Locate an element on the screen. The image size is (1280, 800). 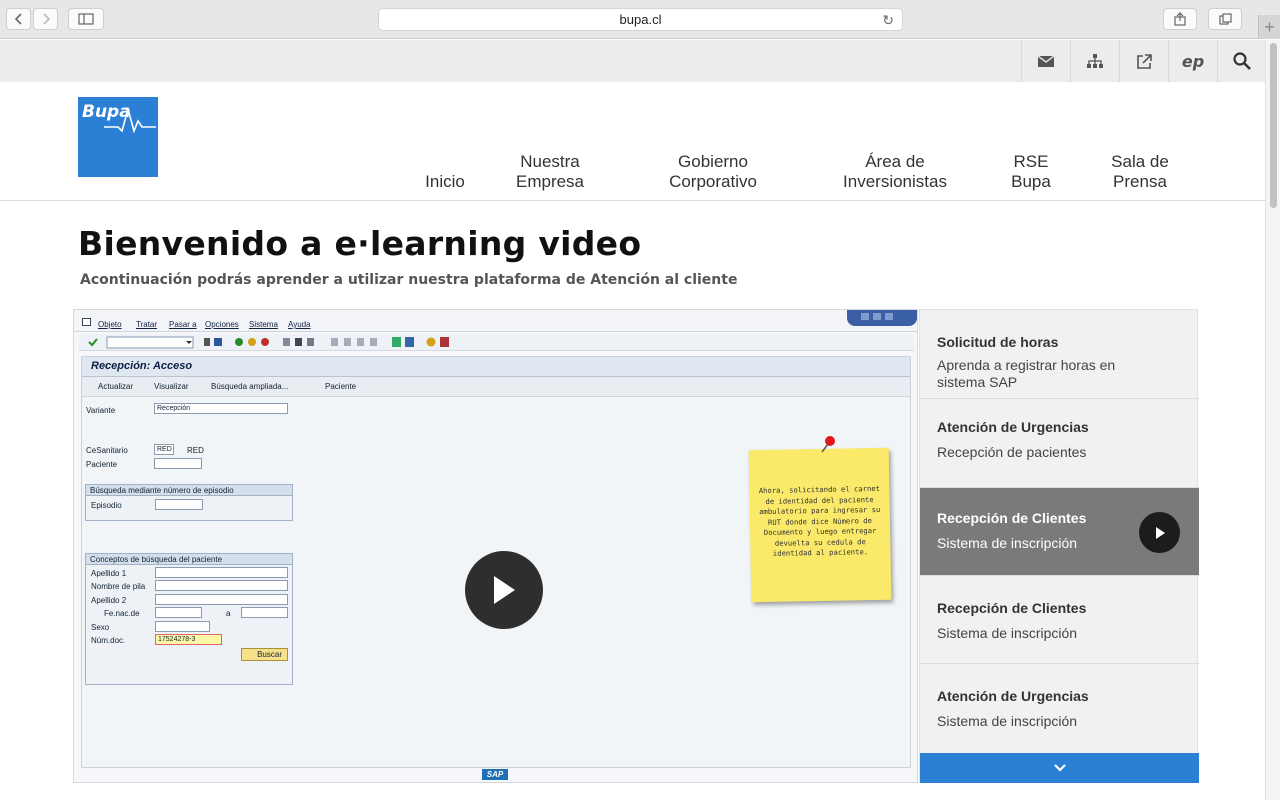
chevron-left-icon is located at coordinates (18, 19).